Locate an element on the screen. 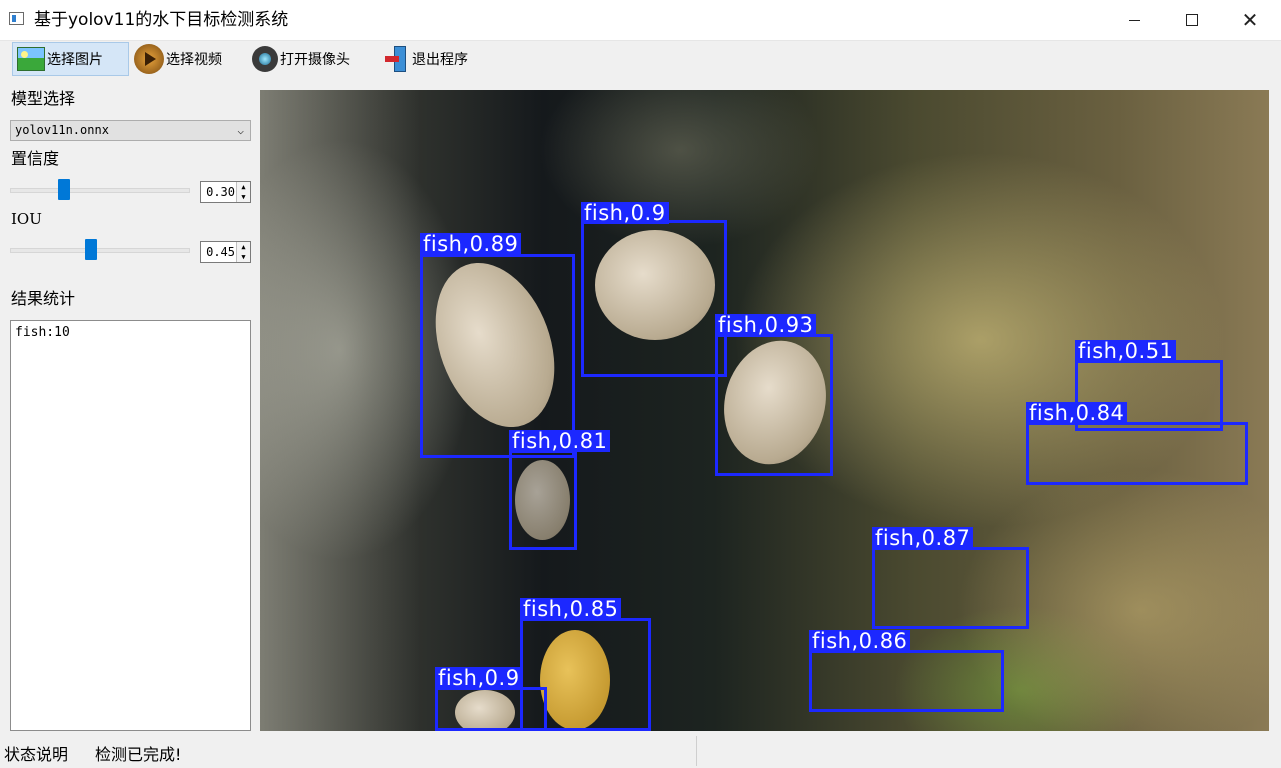  detection-label: fish,0.93 is located at coordinates (766, 325).